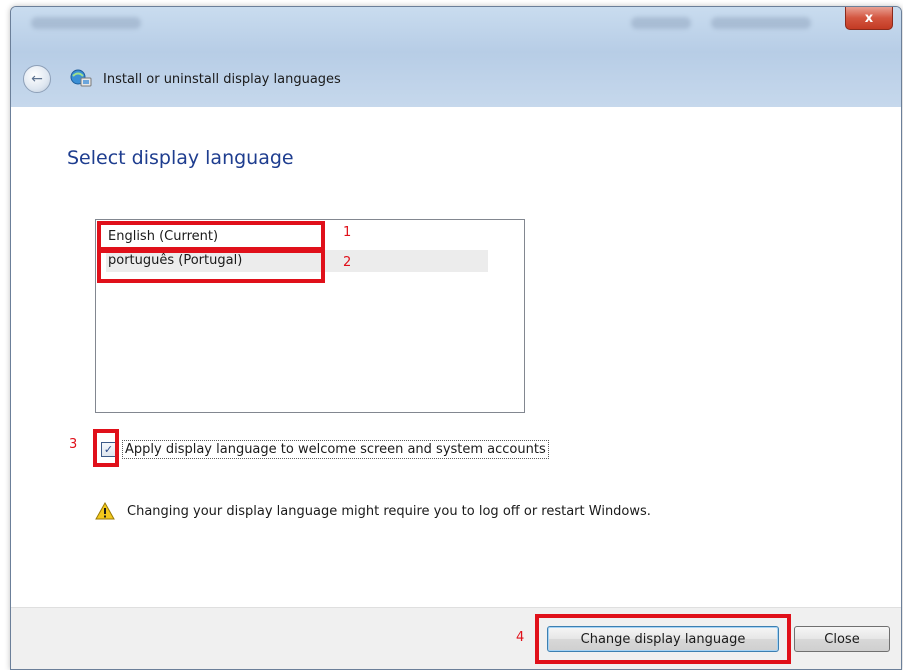 The width and height of the screenshot is (903, 670). Describe the element at coordinates (105, 511) in the screenshot. I see `warning-icon` at that location.